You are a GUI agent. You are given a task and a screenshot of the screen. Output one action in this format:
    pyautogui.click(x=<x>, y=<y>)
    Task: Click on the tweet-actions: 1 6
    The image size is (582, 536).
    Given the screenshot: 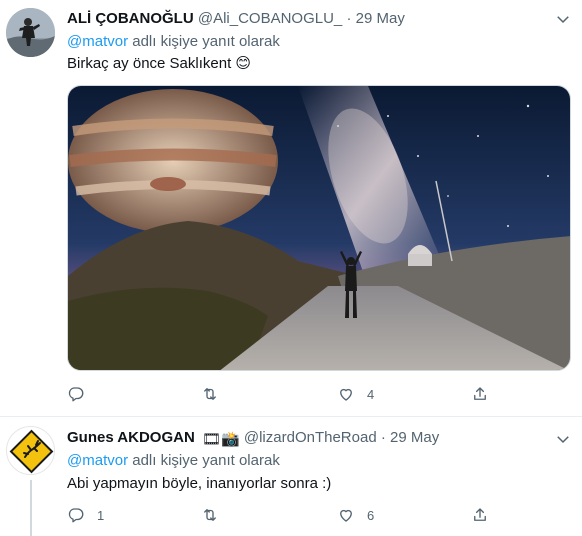 What is the action you would take?
    pyautogui.click(x=277, y=515)
    